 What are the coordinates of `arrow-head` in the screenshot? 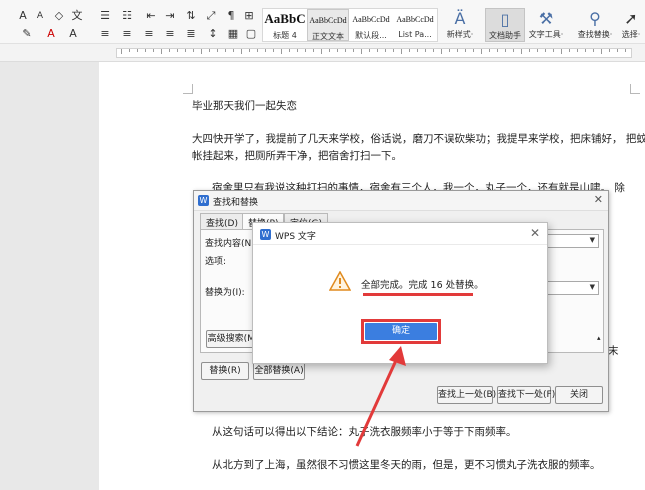 It's located at (397, 356).